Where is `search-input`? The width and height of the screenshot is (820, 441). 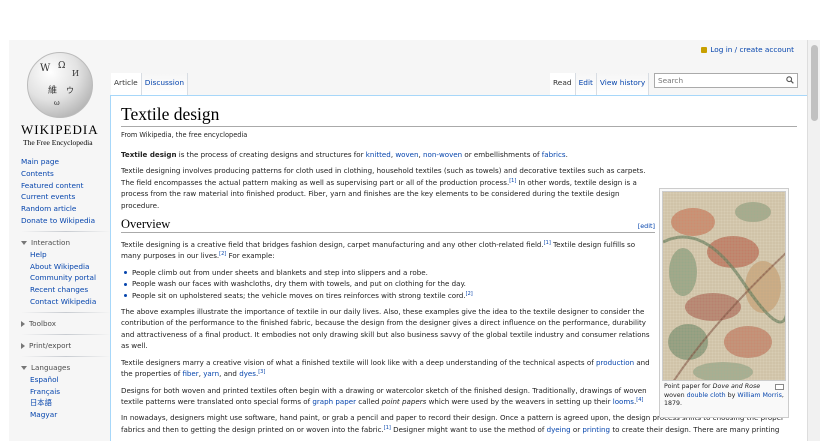
search-input is located at coordinates (715, 80).